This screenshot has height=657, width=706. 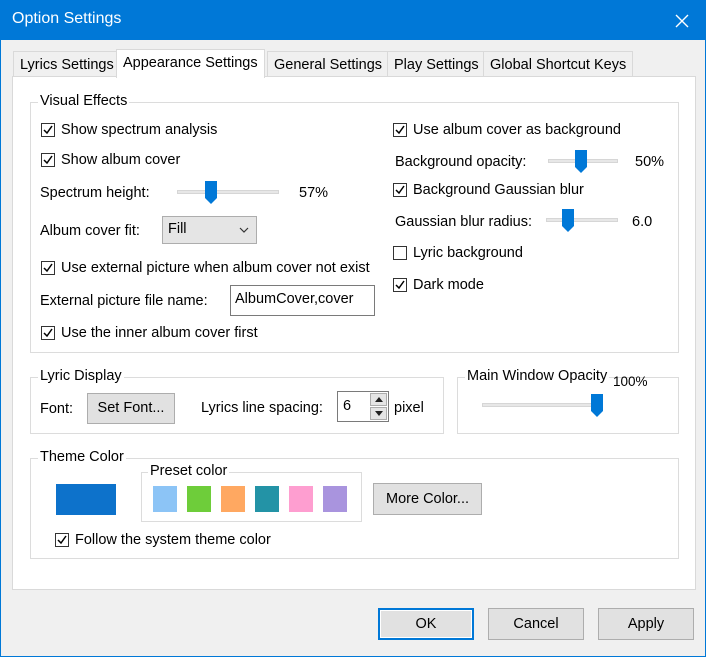 I want to click on chevron-down-icon, so click(x=244, y=230).